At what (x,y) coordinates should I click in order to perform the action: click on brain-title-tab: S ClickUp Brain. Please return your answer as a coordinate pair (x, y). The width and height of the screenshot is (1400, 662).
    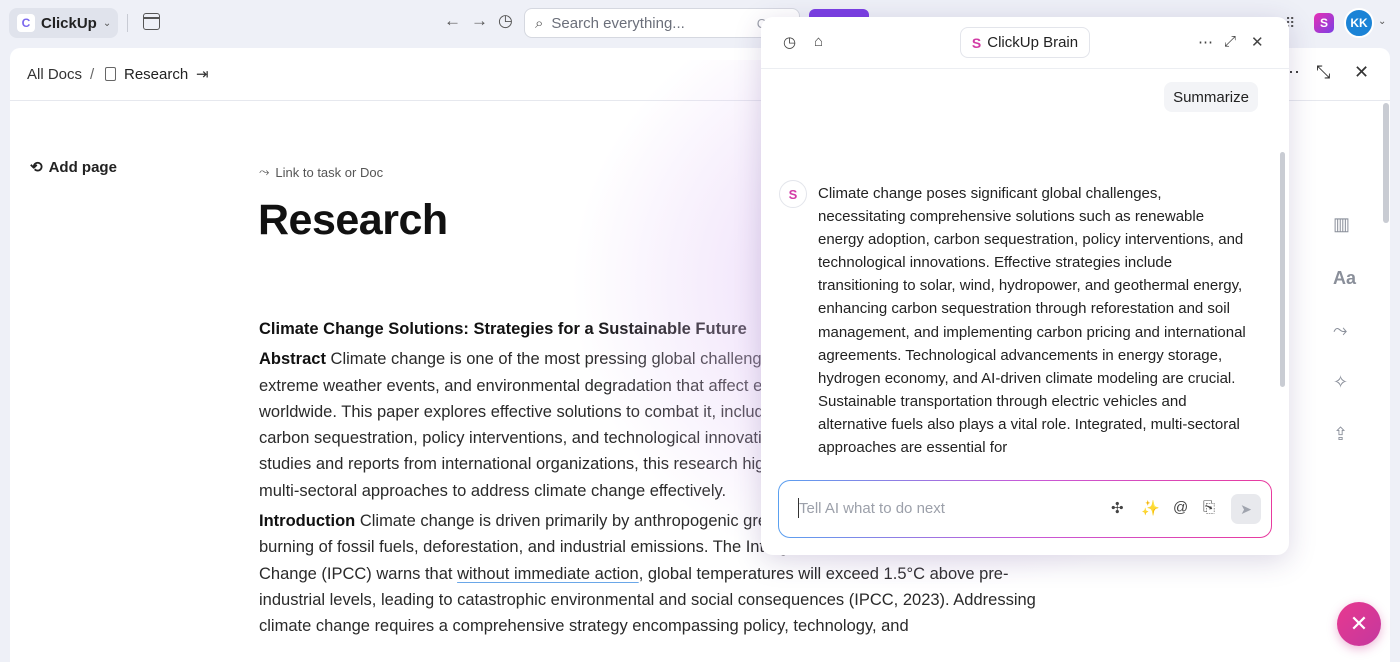
    Looking at the image, I should click on (1025, 42).